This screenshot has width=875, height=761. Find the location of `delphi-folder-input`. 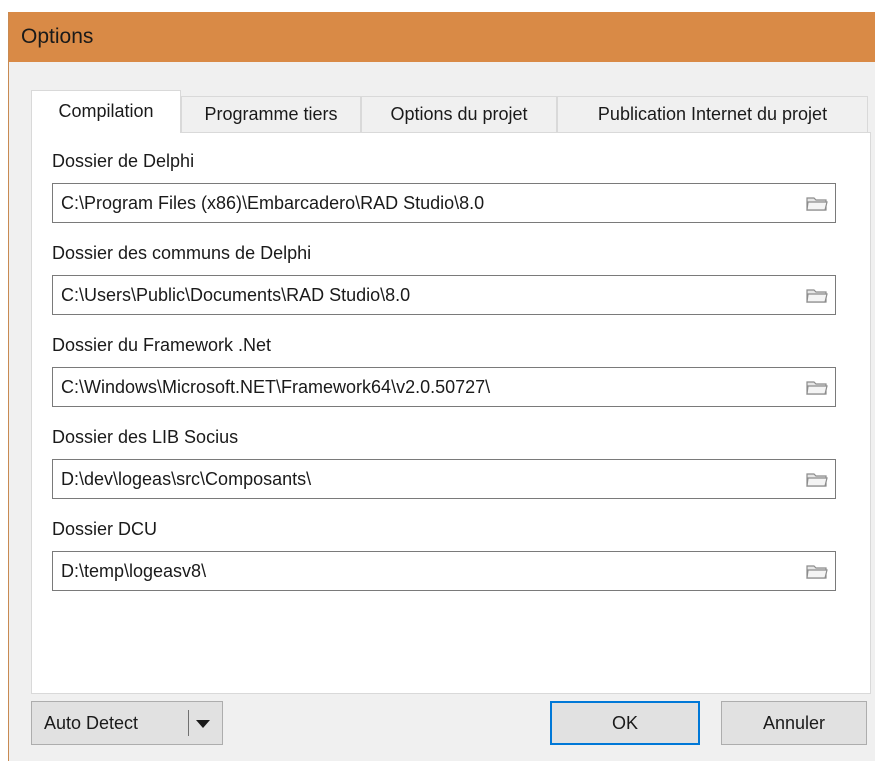

delphi-folder-input is located at coordinates (423, 203).